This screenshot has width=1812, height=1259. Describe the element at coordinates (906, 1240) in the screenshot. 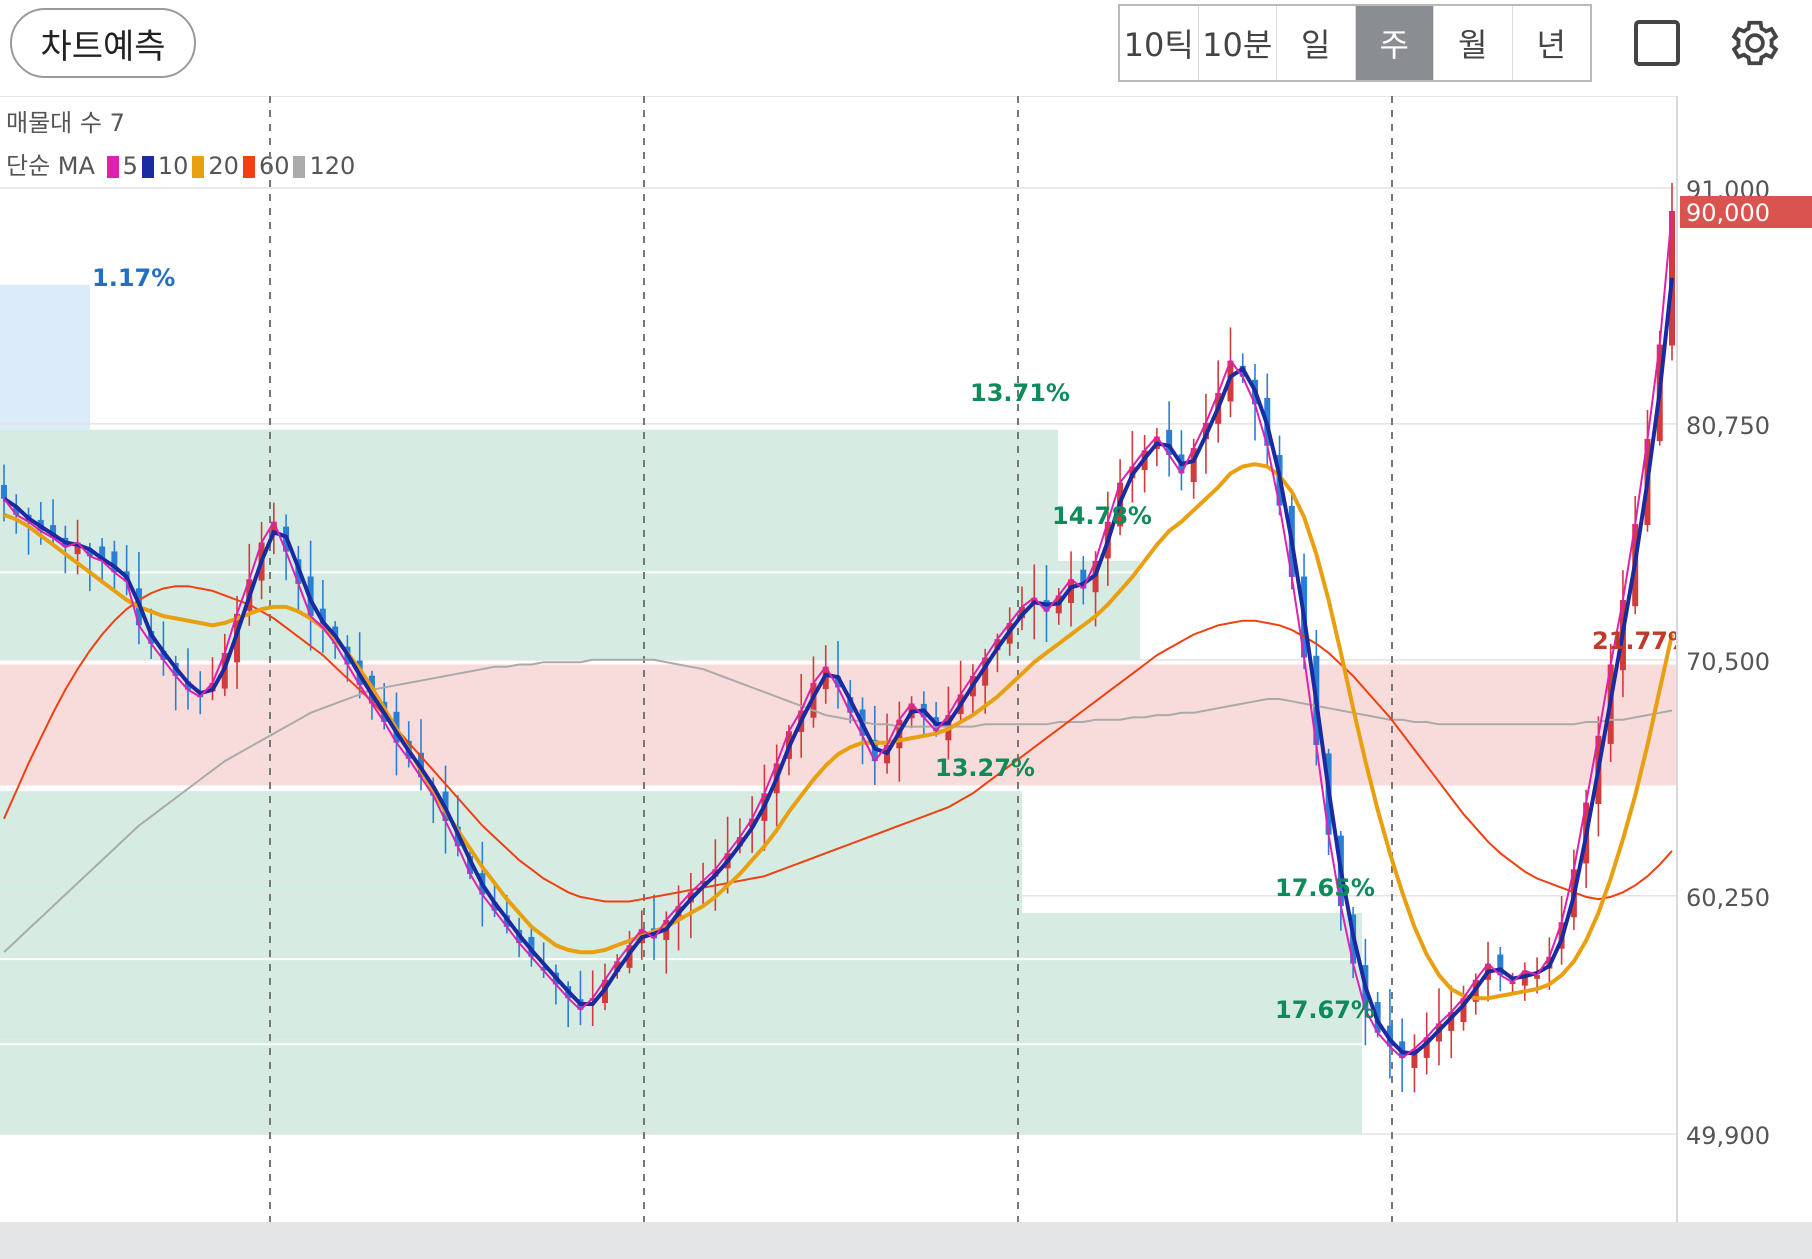

I see `time-axis-bar` at that location.